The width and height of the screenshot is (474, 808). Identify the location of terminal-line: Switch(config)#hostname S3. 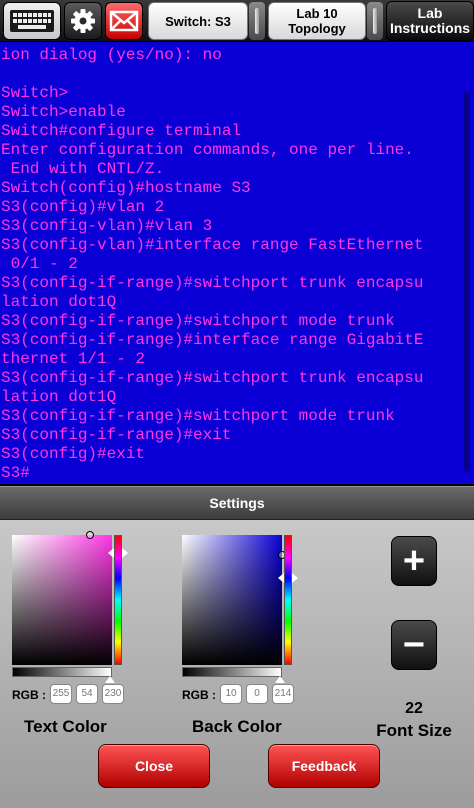
(126, 188).